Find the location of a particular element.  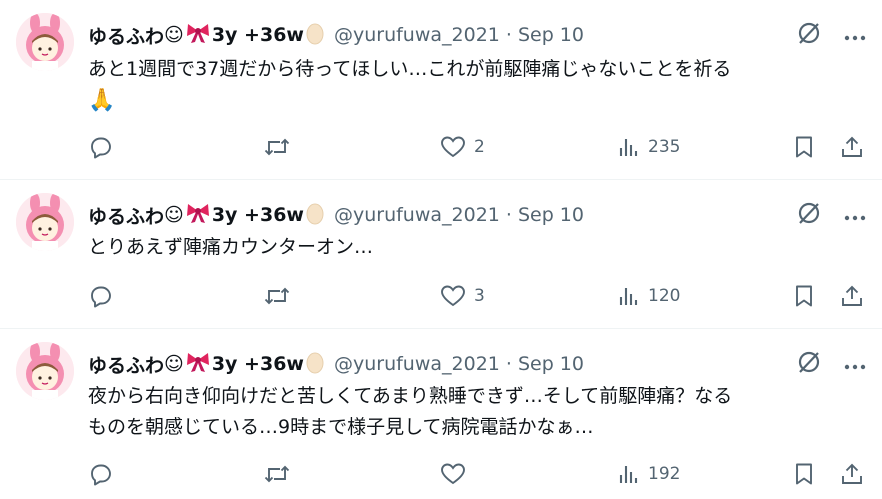

tweet-text-line: 夜から右向き仰向けだと苦しくてあまり熟睡できず…そして前駆陣痛？なる is located at coordinates (410, 396).